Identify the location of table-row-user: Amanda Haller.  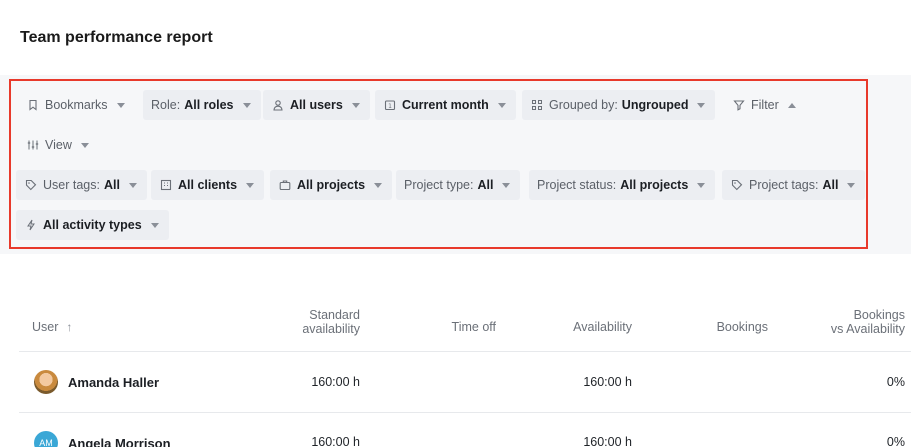
(96, 382).